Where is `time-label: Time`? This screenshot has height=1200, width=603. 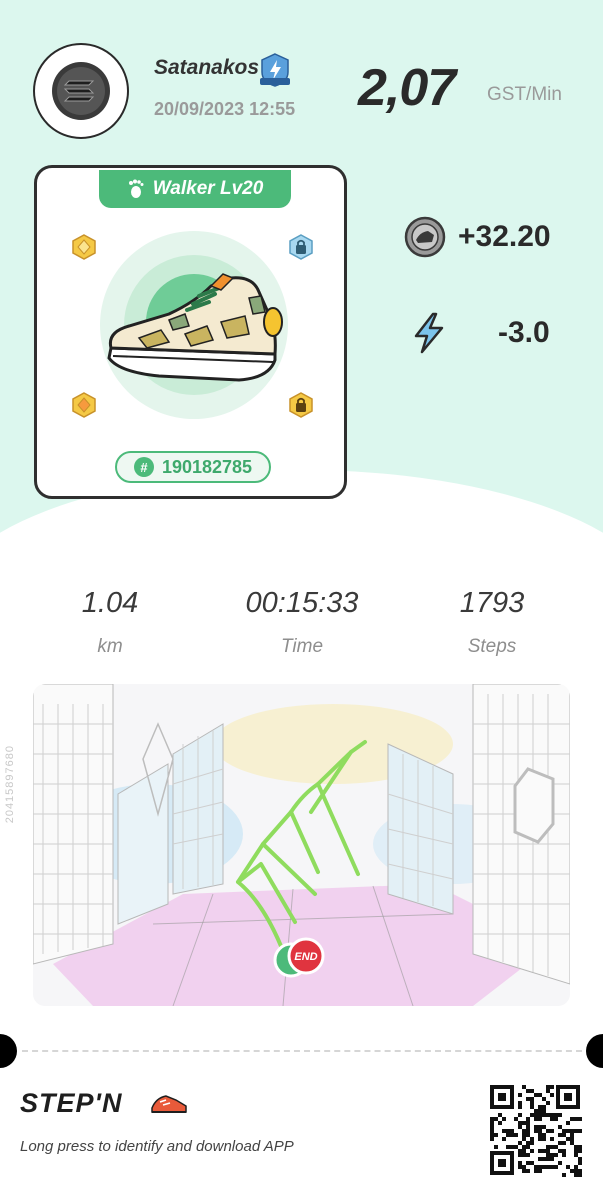 time-label: Time is located at coordinates (302, 646).